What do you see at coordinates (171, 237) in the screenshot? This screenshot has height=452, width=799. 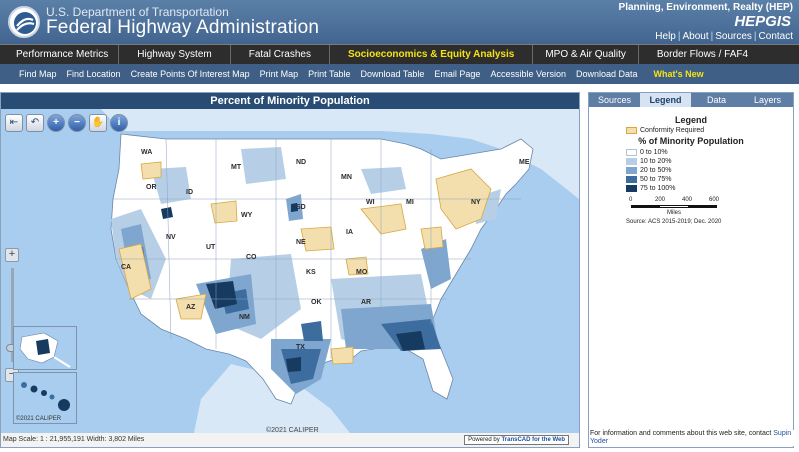 I see `state-label: NV` at bounding box center [171, 237].